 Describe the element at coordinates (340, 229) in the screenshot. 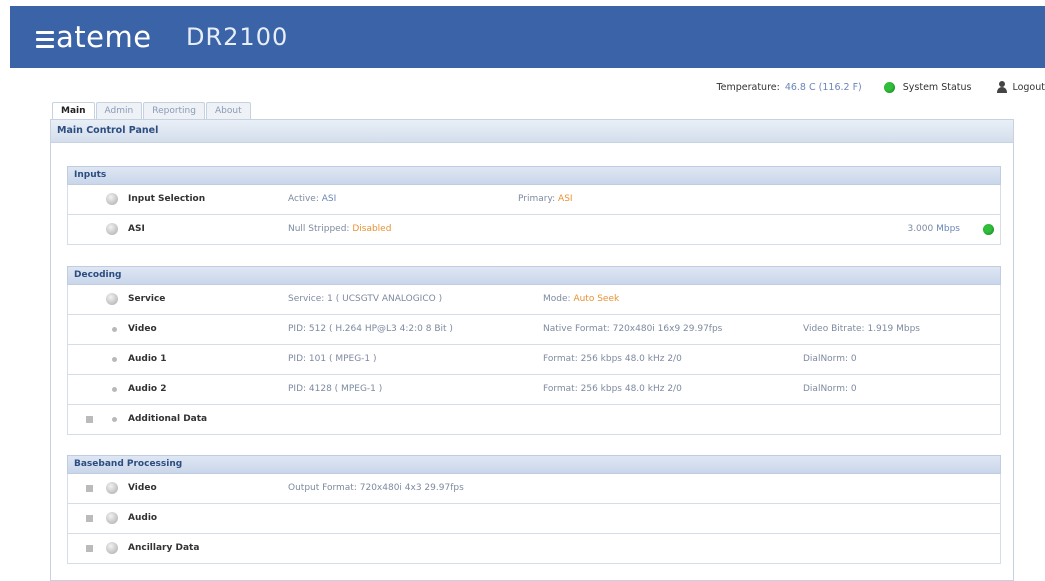

I see `null-stripped-field: Null Stripped: Disabled` at that location.